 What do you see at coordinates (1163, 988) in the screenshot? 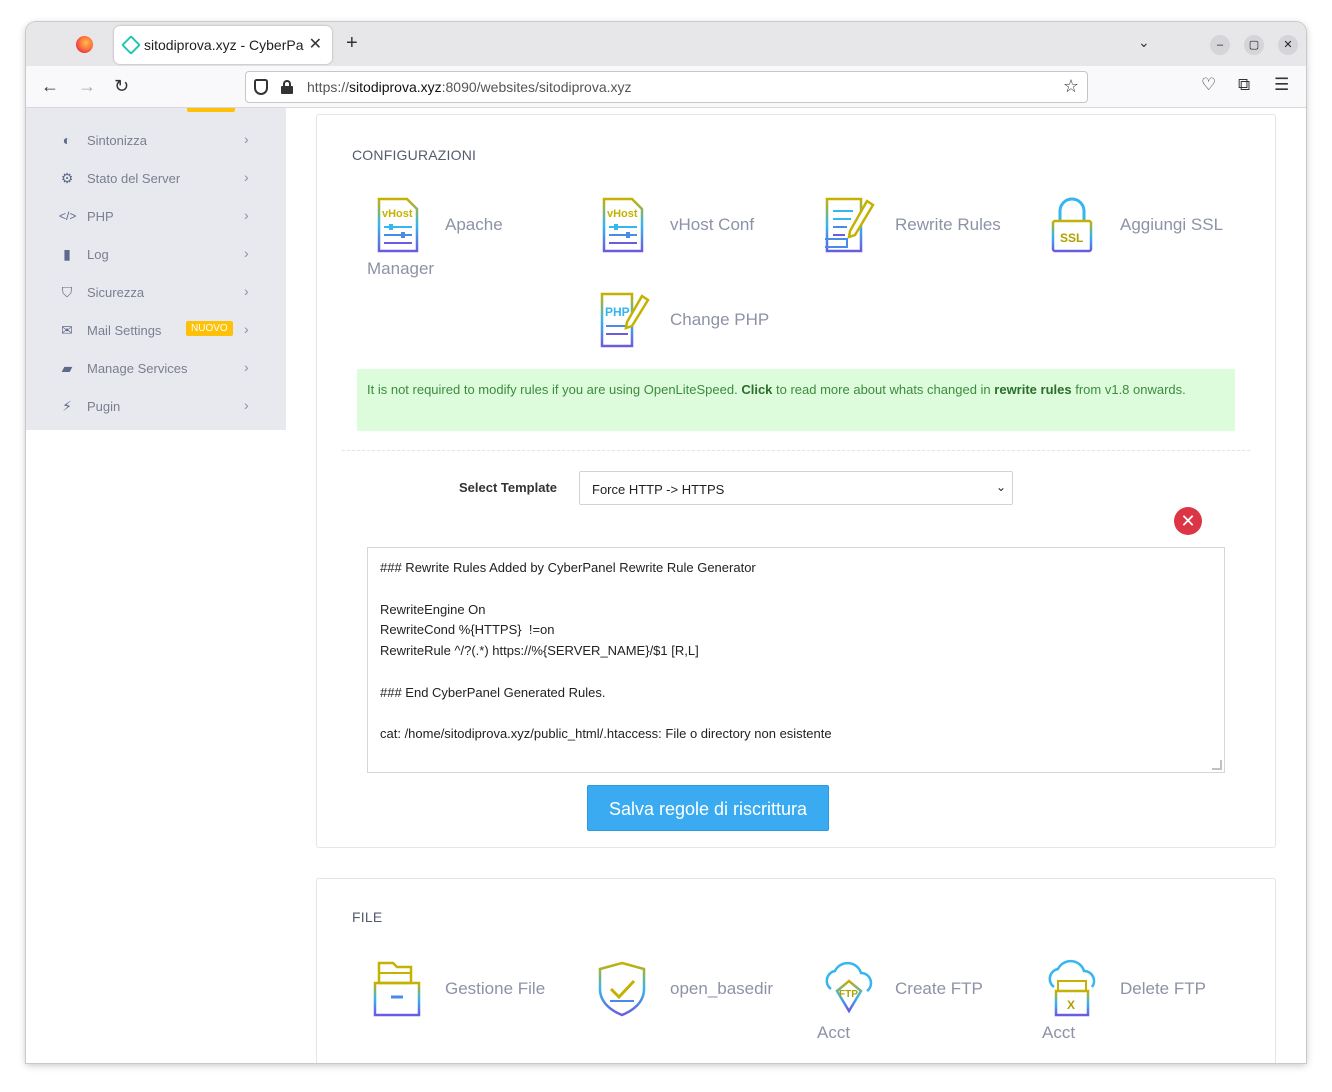
I see `tool-label: Delete FTP` at bounding box center [1163, 988].